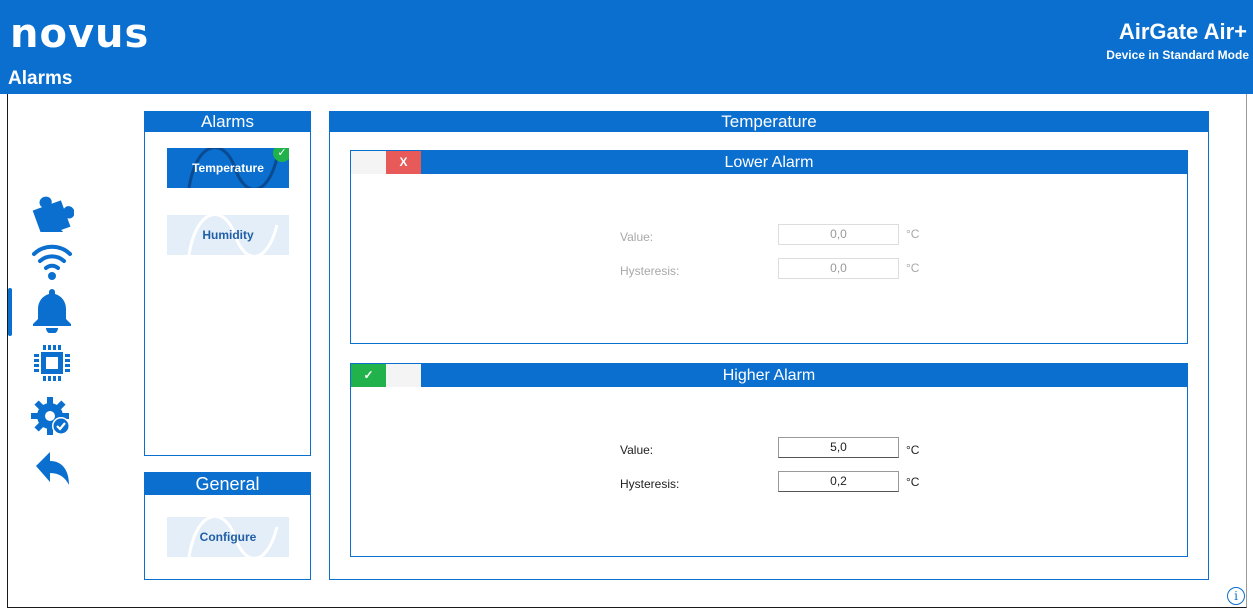  Describe the element at coordinates (227, 283) in the screenshot. I see `alarms-panel: Alarms Temperature ✓ Humidity` at that location.